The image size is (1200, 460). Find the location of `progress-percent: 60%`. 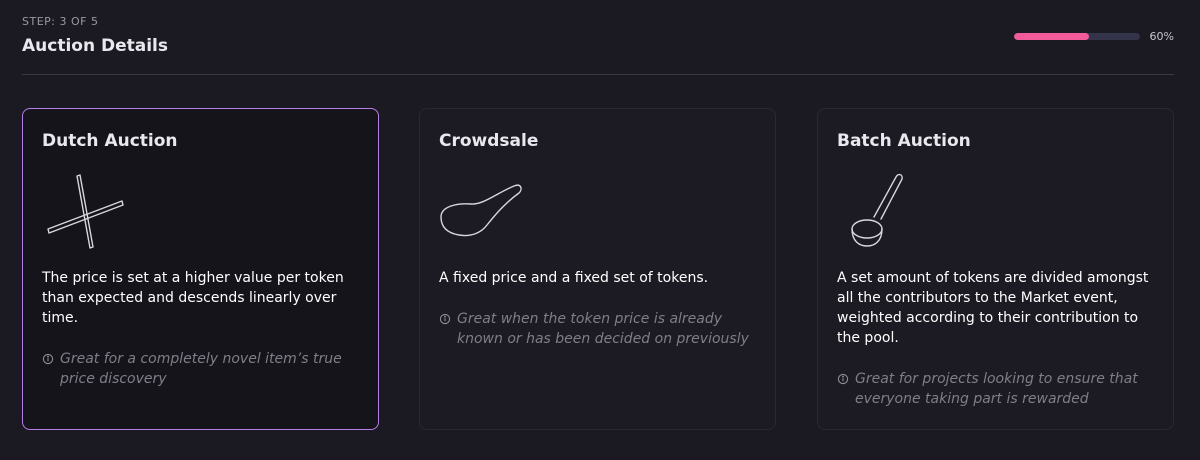

progress-percent: 60% is located at coordinates (1161, 36).